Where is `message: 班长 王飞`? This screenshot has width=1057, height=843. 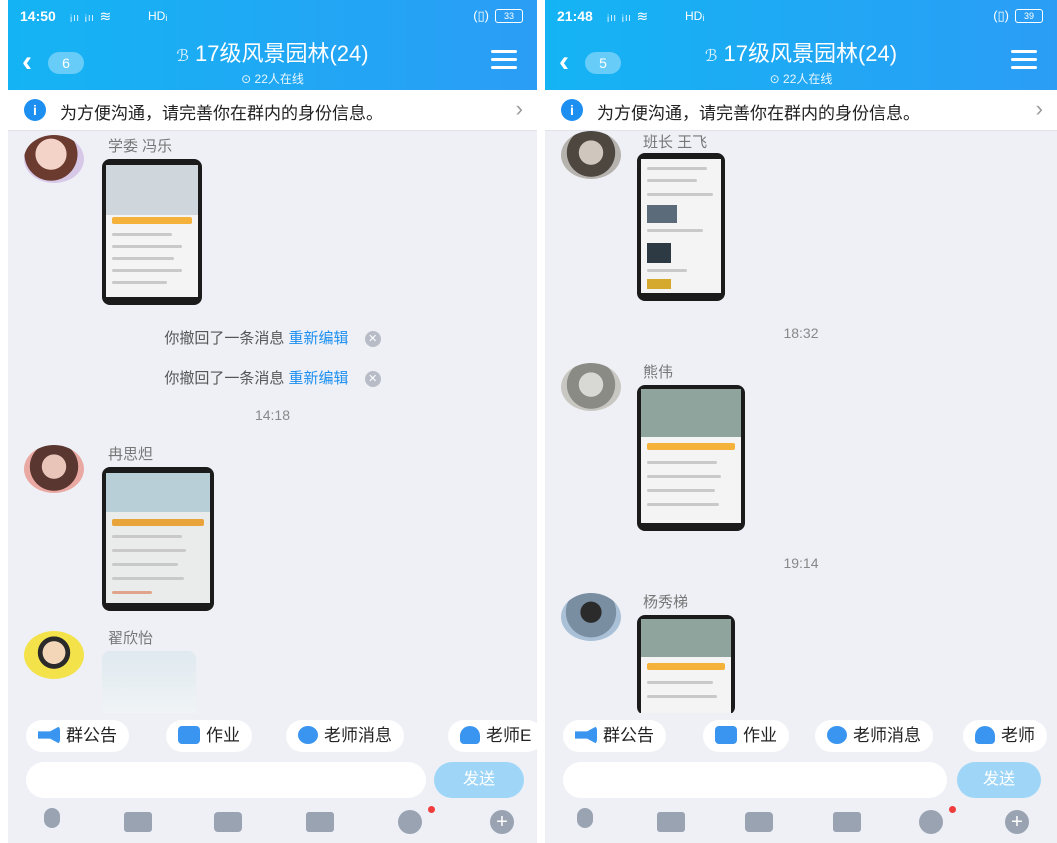 message: 班长 王飞 is located at coordinates (801, 221).